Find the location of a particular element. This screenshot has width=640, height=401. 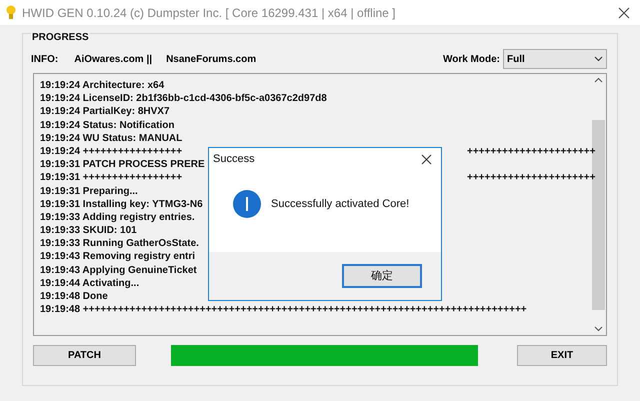

work-mode-label: Work Mode: is located at coordinates (471, 59).